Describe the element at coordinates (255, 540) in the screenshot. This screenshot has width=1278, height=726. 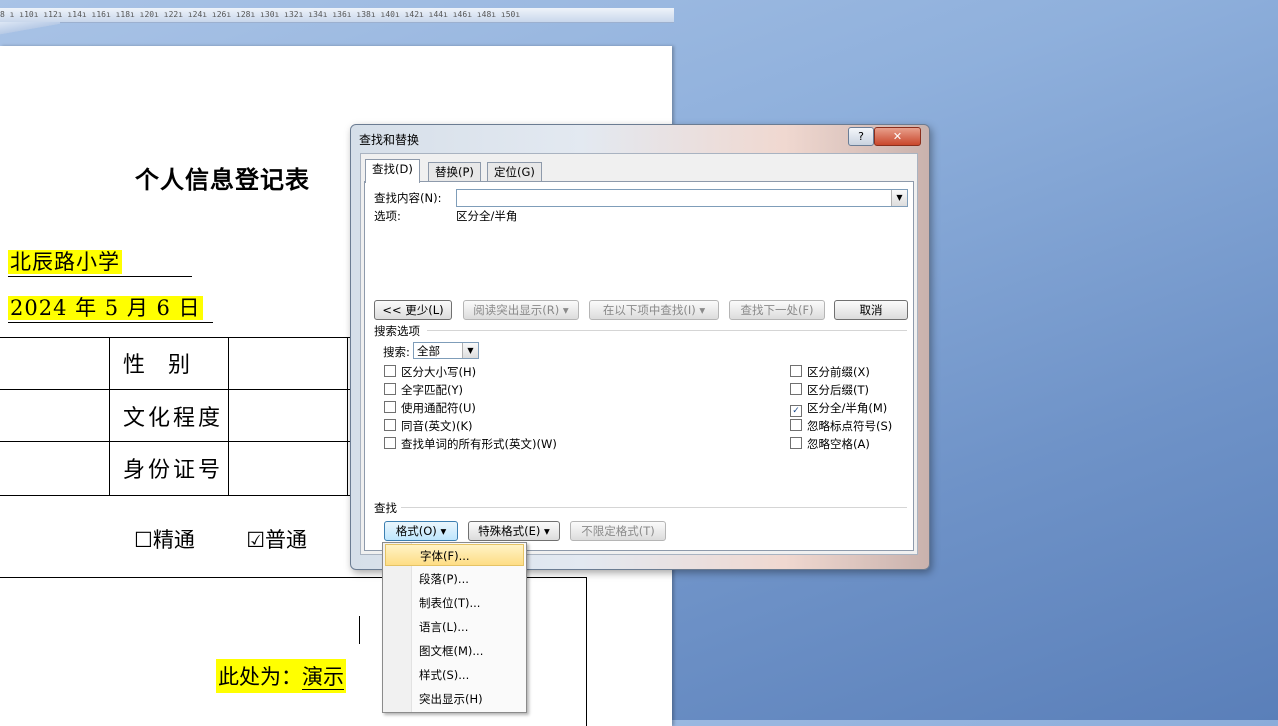
I see `option-box-normal: ☑` at that location.